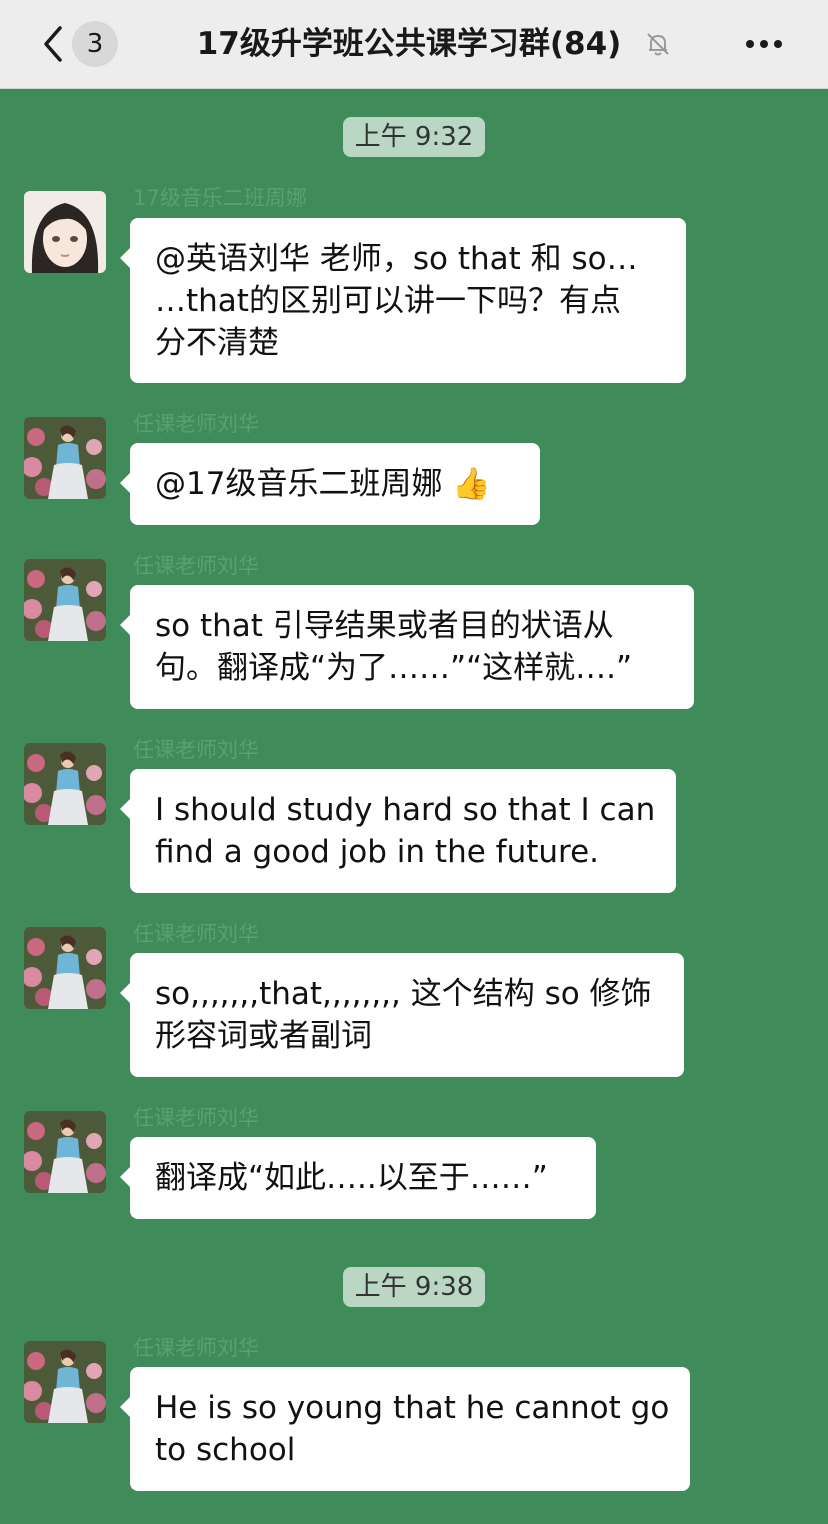 The height and width of the screenshot is (1524, 828). I want to click on timestamp: 上午 9:32, so click(414, 137).